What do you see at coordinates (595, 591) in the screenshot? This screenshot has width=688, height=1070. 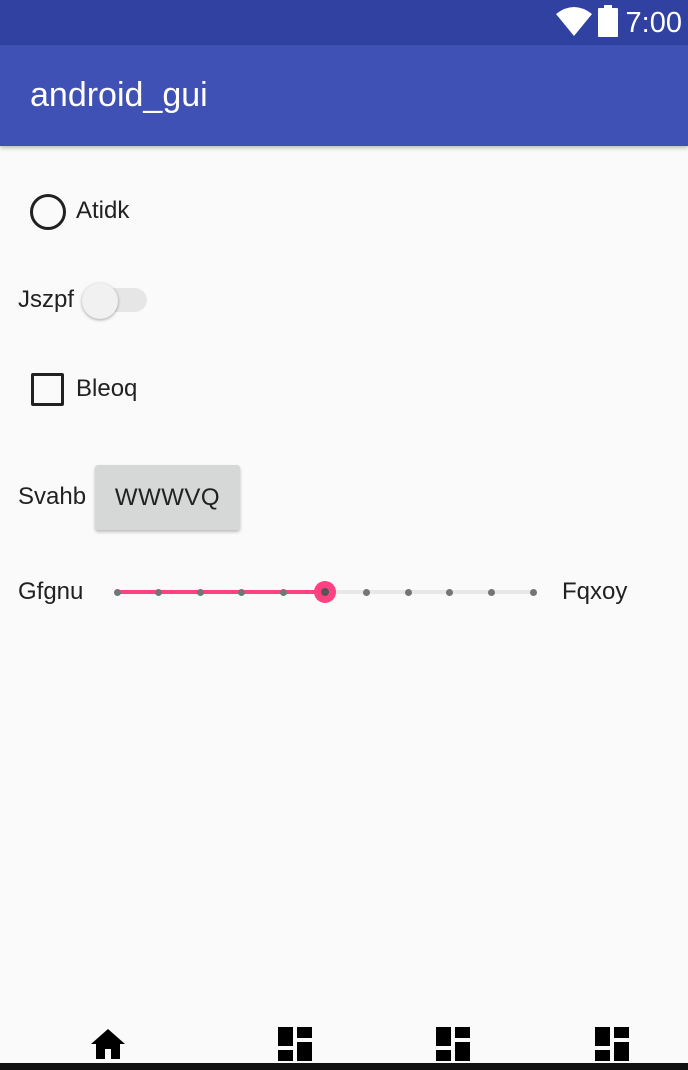 I see `seekbar-right-label: Fqxoy` at bounding box center [595, 591].